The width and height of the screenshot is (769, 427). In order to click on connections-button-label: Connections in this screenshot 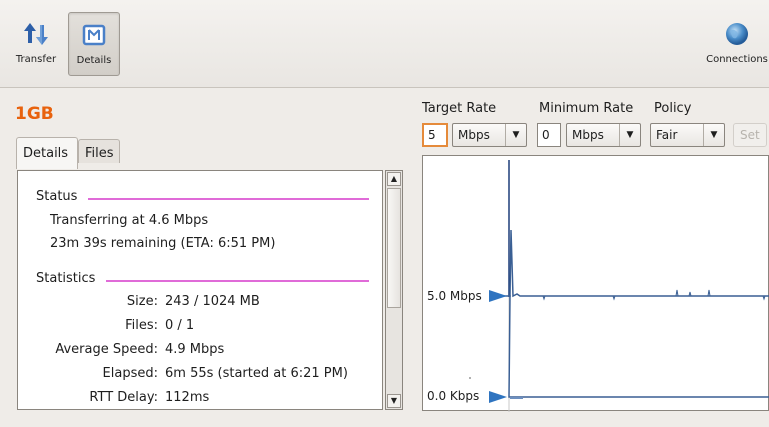, I will do `click(737, 59)`.